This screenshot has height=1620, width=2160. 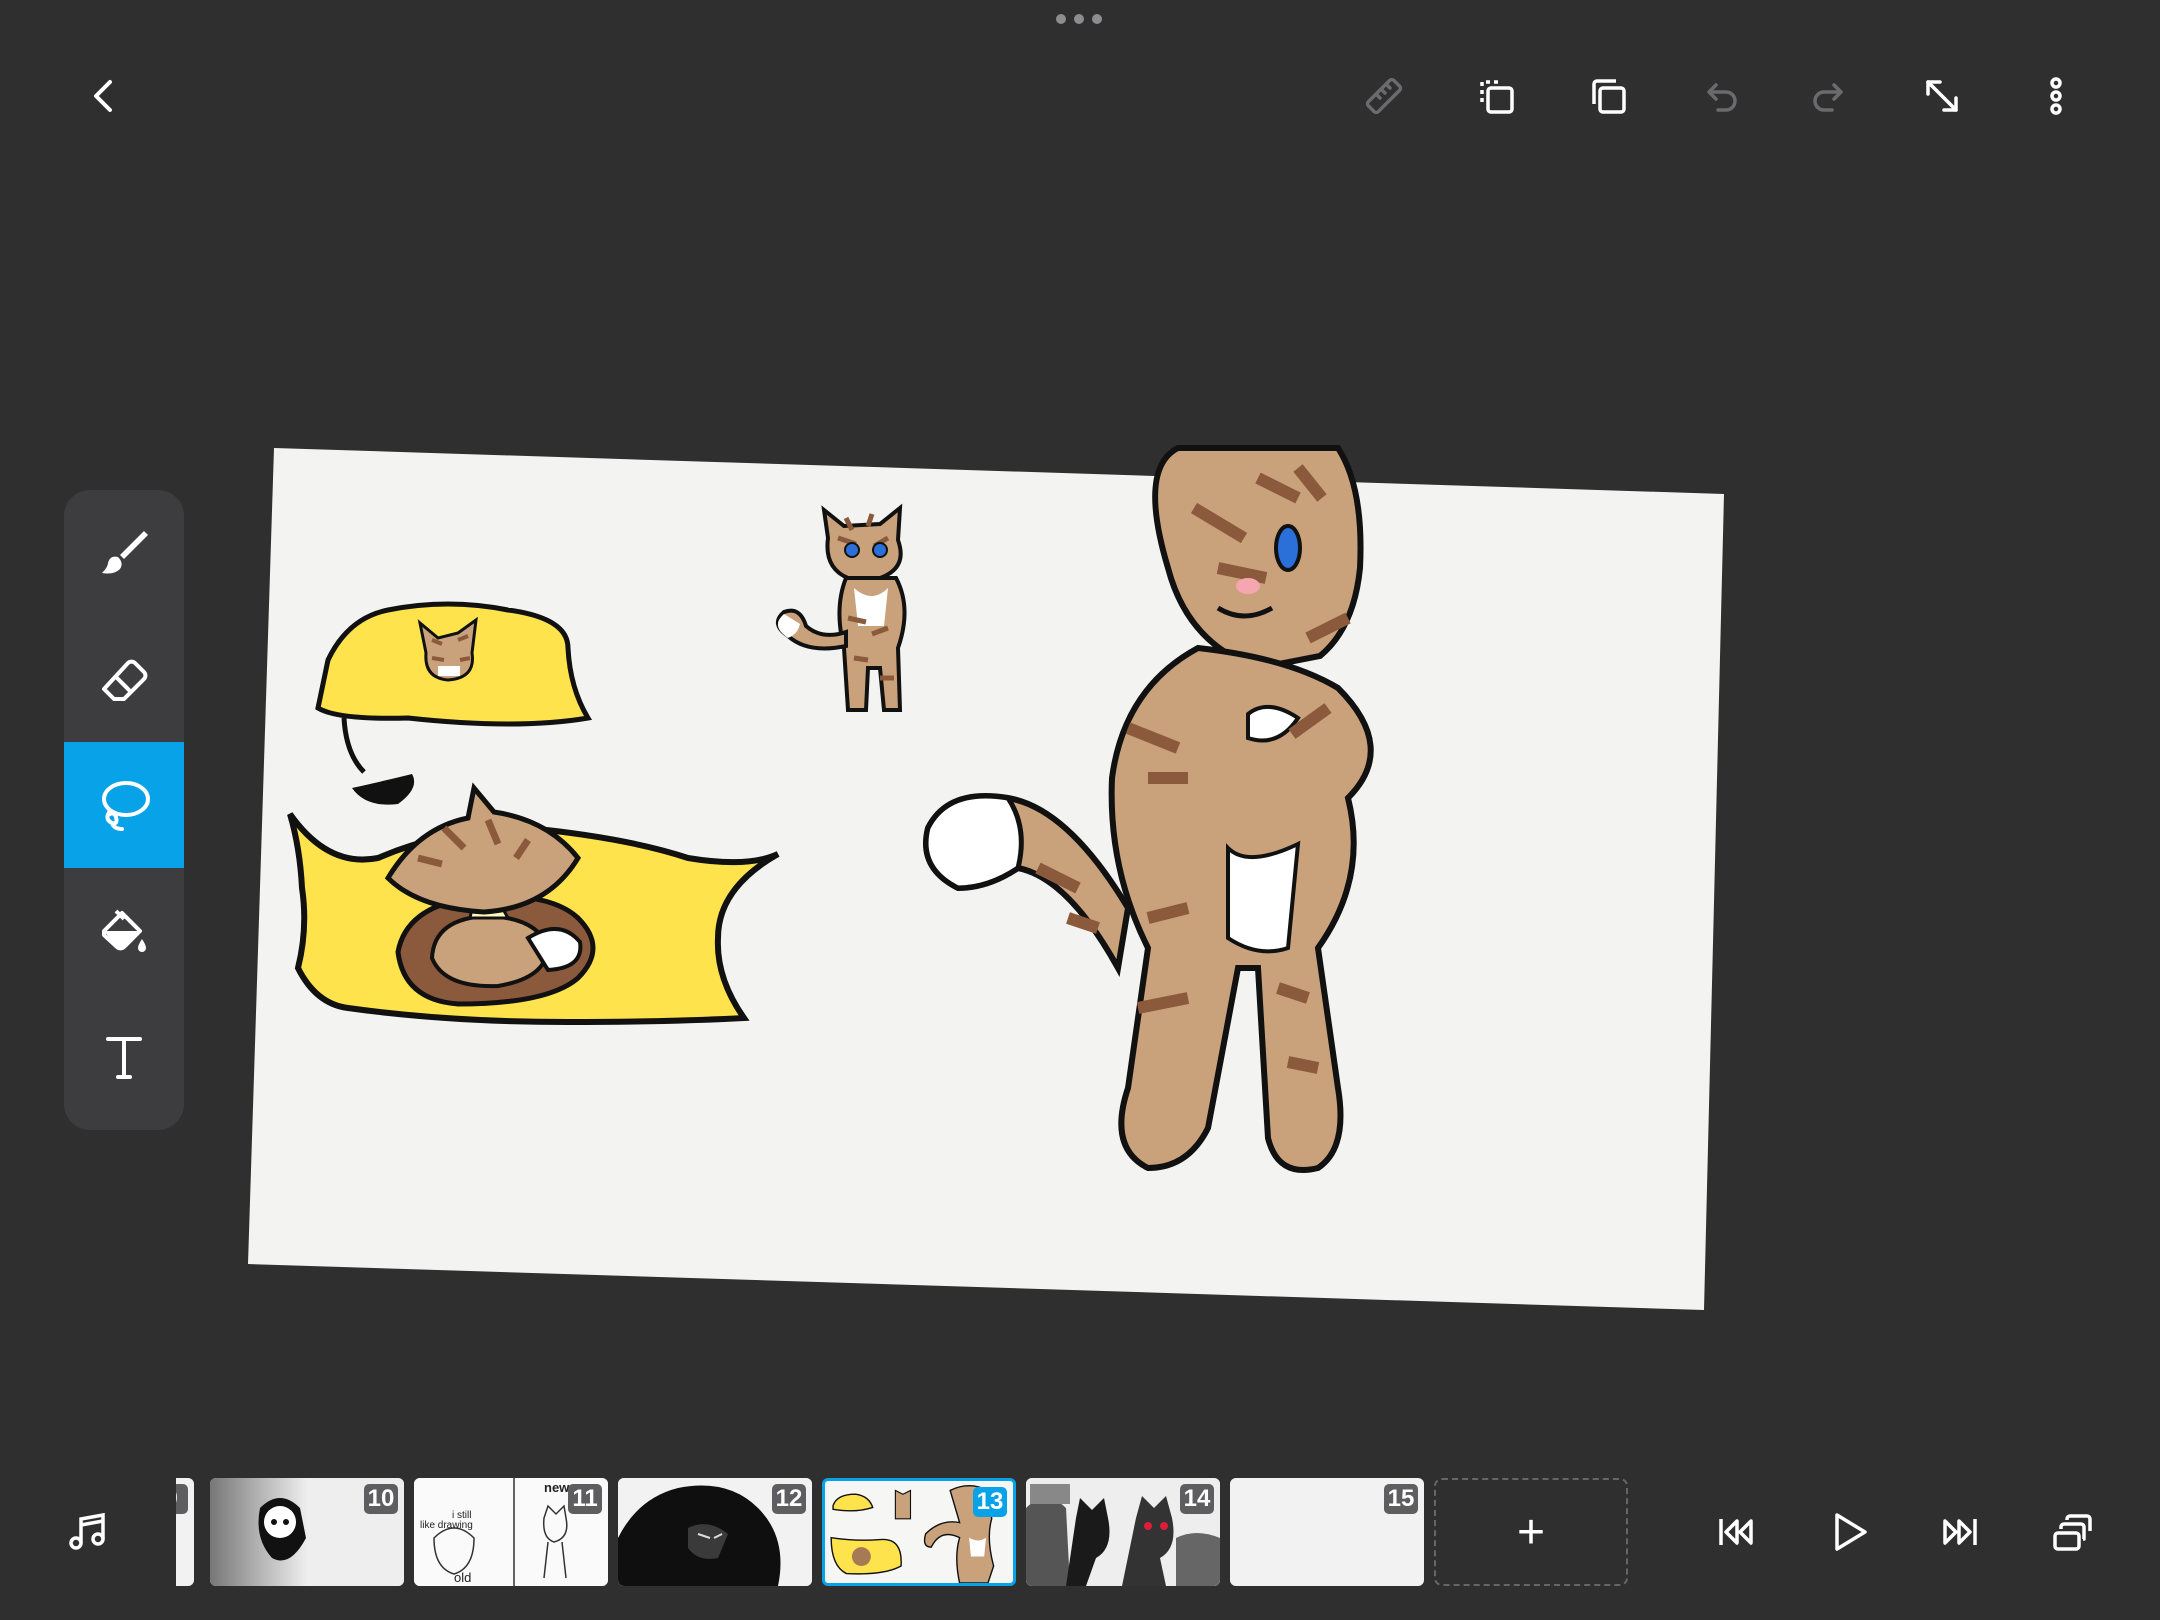 I want to click on duplicate-icon, so click(x=1609, y=96).